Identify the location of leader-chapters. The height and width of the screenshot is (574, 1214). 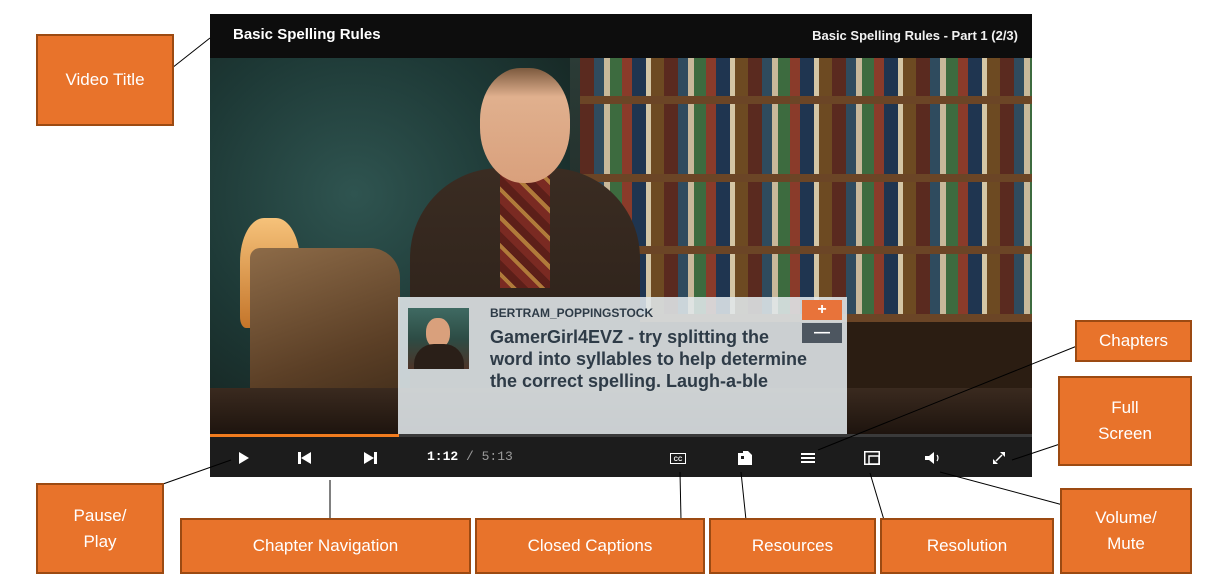
(947, 398).